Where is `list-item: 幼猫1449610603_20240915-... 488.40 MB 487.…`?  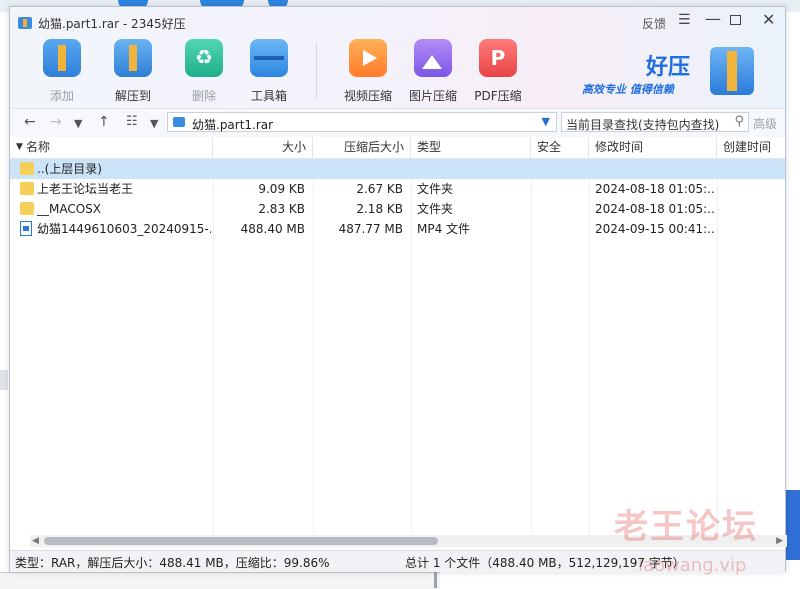
list-item: 幼猫1449610603_20240915-... 488.40 MB 487.… is located at coordinates (397, 229).